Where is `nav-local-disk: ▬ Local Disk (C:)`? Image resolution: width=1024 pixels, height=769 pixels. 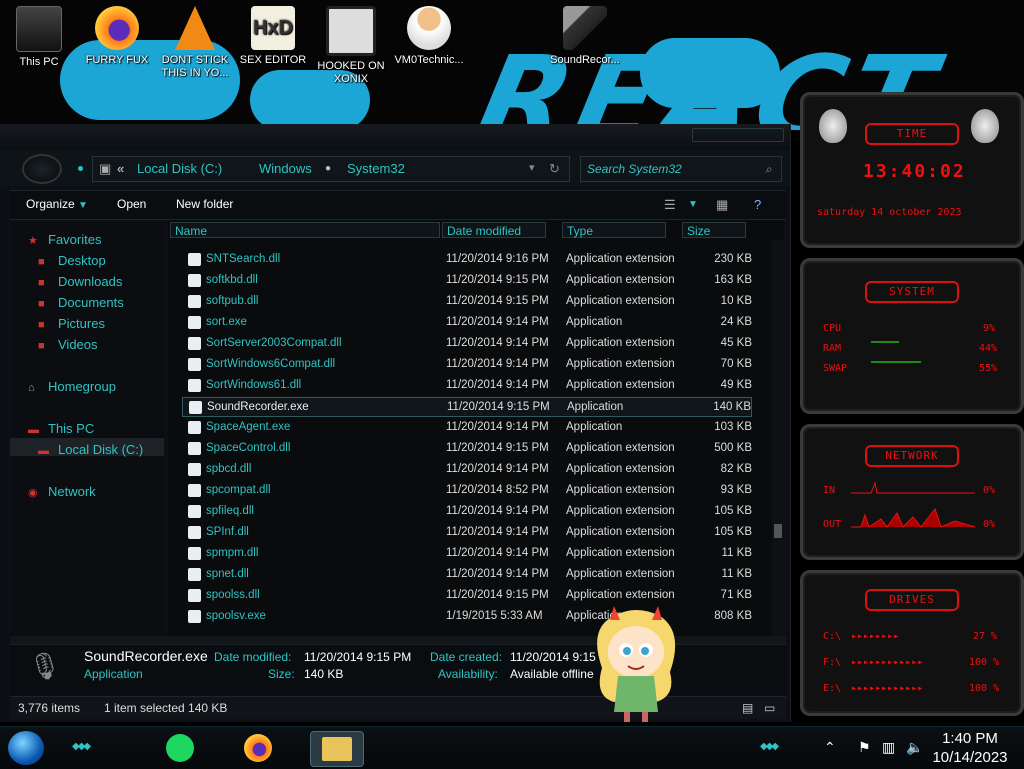
nav-local-disk: ▬ Local Disk (C:) is located at coordinates (90, 449).